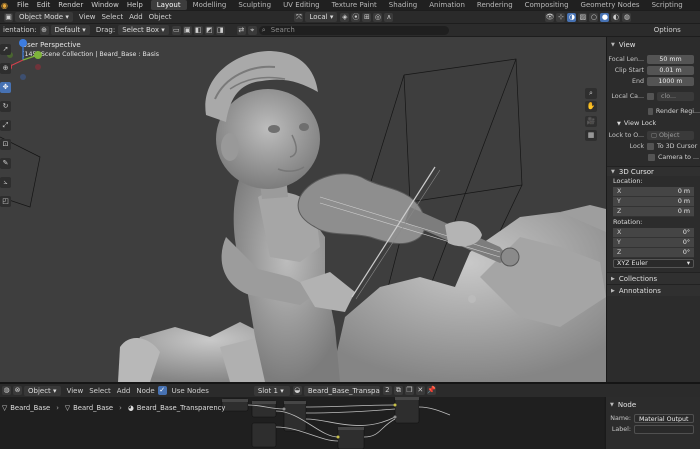 This screenshot has width=700, height=449. Describe the element at coordinates (653, 171) in the screenshot. I see `3d-cursor-section-header: ▼ 3D Cursor` at that location.